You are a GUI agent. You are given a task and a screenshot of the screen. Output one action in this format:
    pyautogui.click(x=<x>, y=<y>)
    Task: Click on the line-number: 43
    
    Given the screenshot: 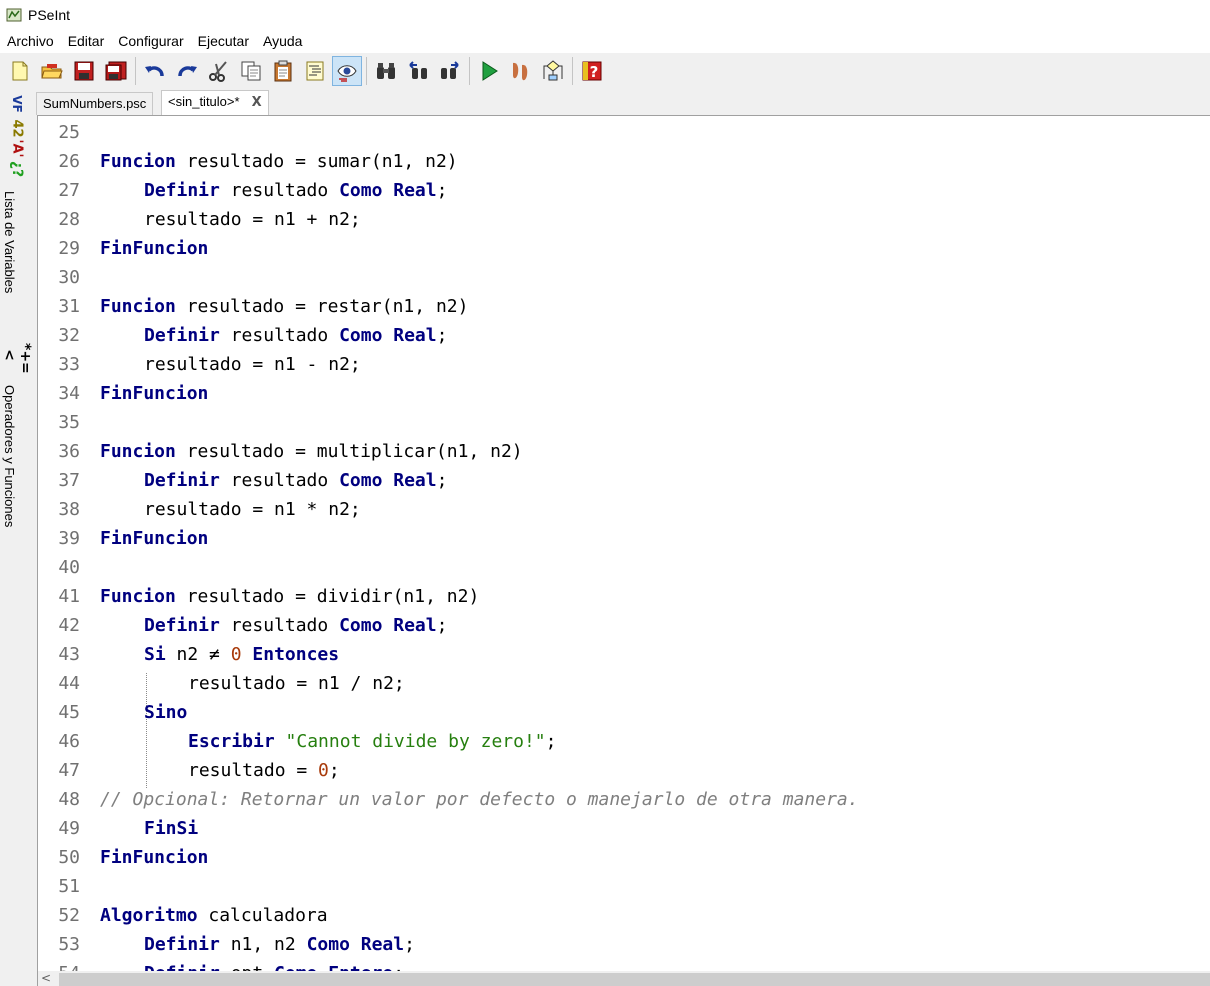 What is the action you would take?
    pyautogui.click(x=69, y=654)
    